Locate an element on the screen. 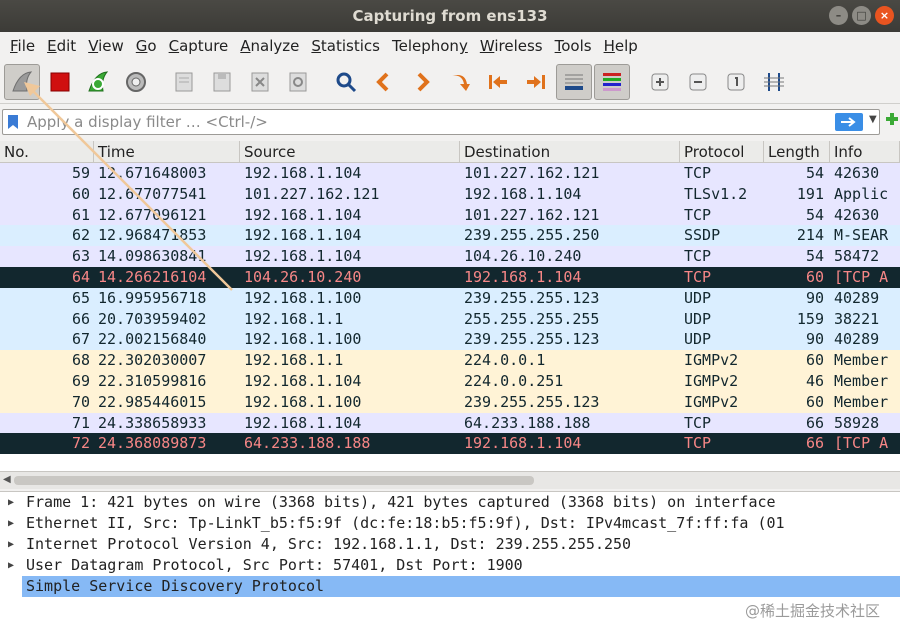 The width and height of the screenshot is (900, 640). scroll-left-icon: ◀ is located at coordinates (7, 479).